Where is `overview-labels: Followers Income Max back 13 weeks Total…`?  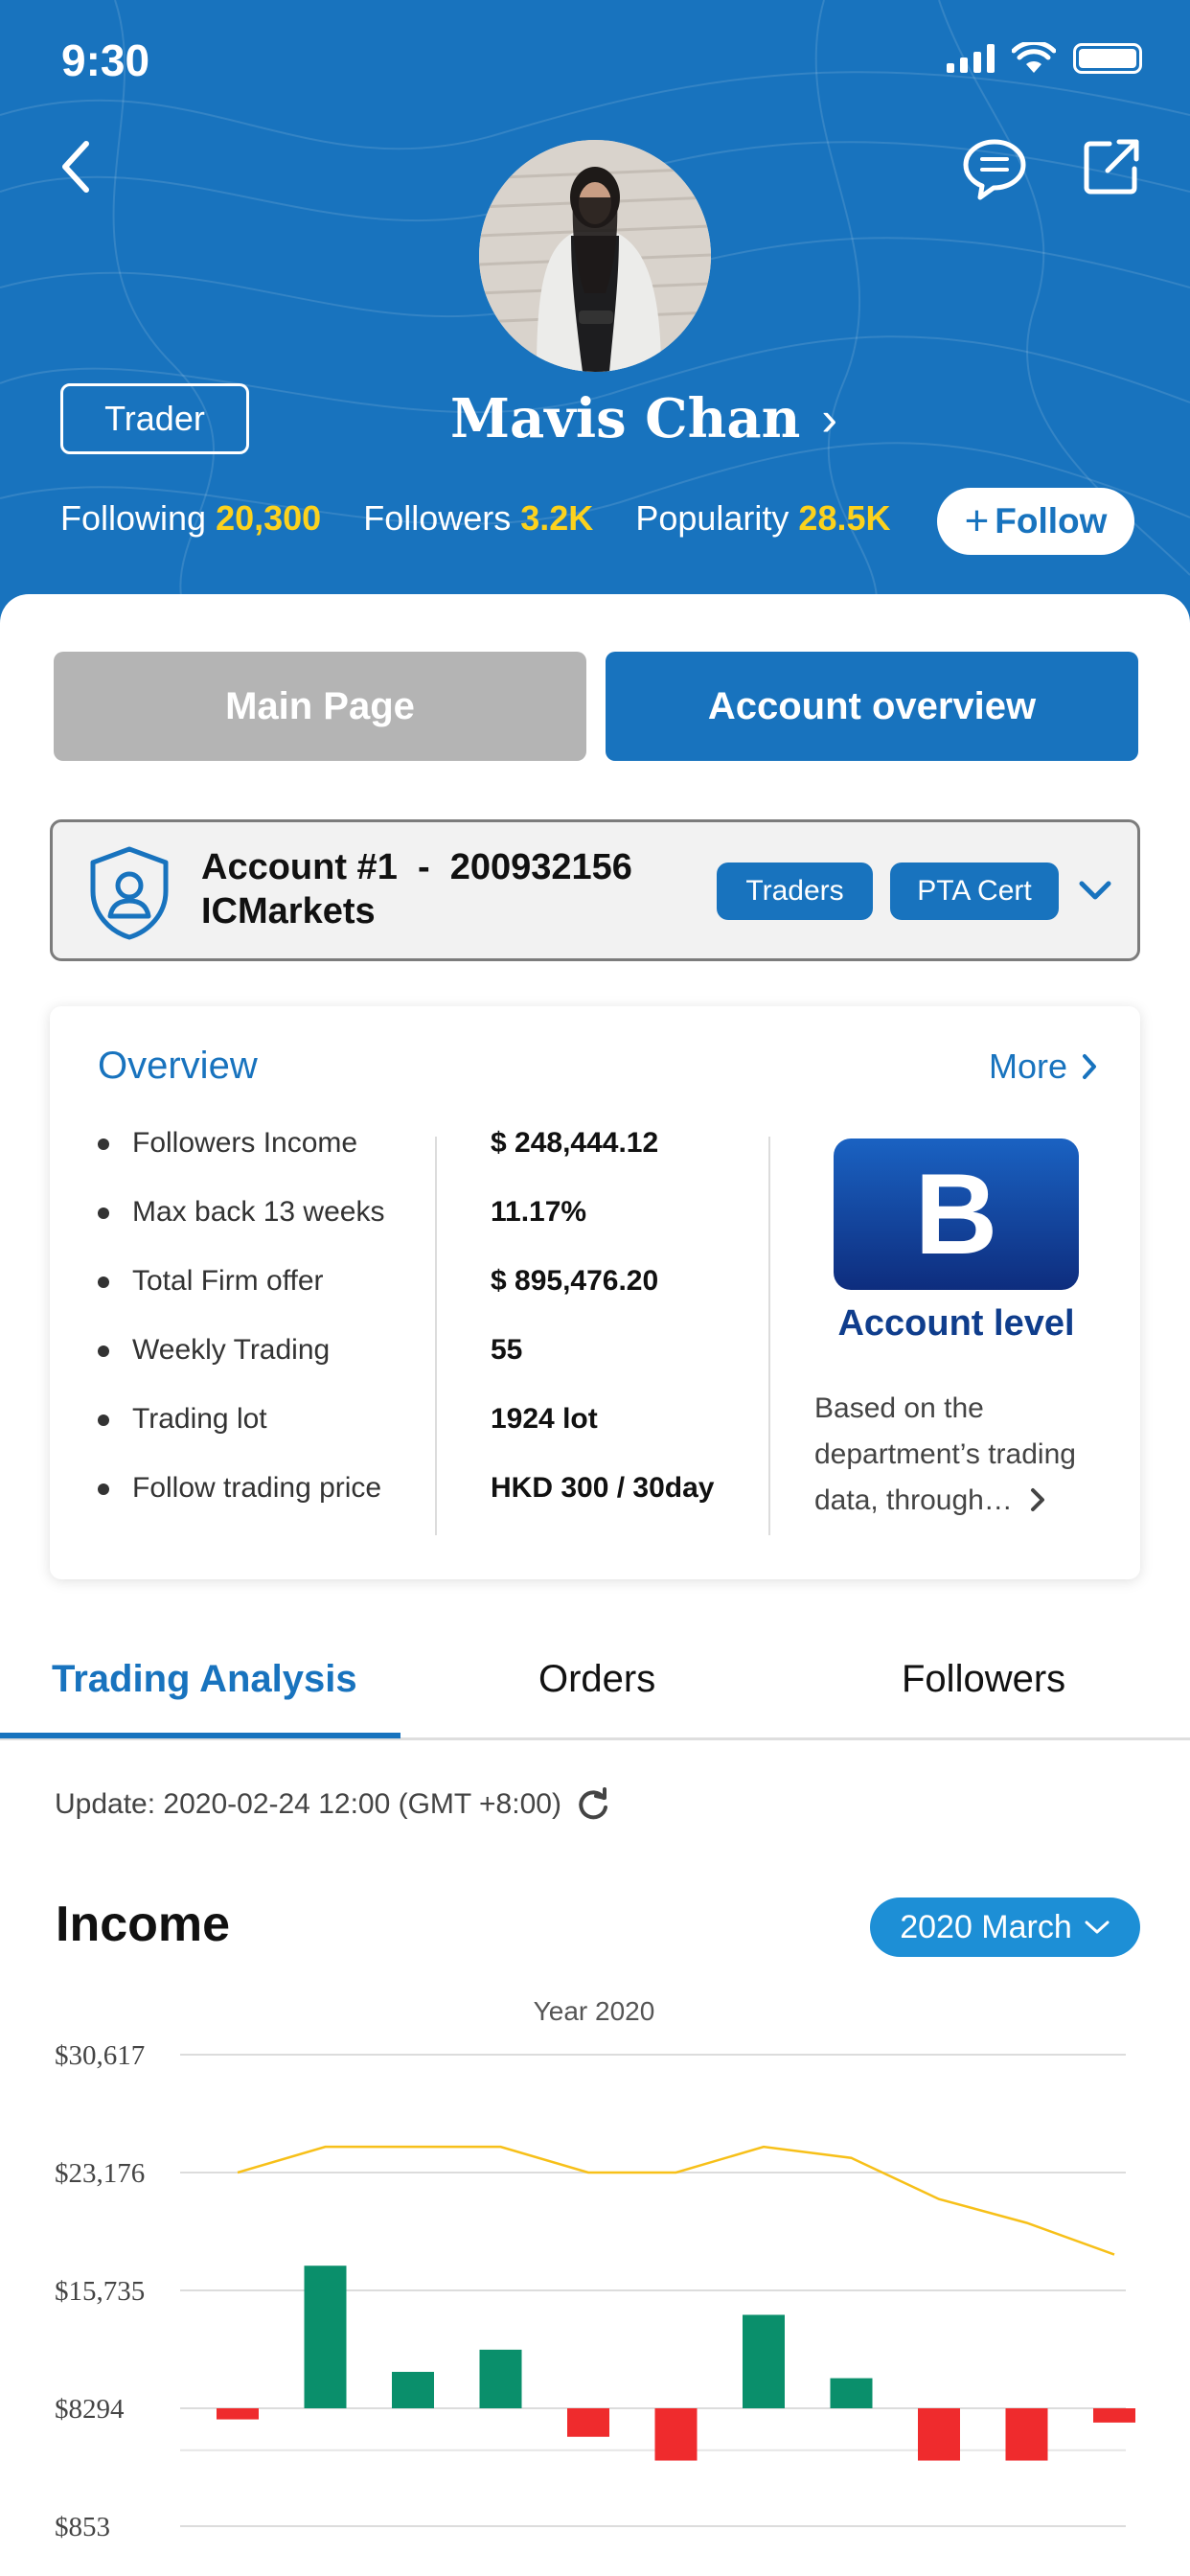 overview-labels: Followers Income Max back 13 weeks Total… is located at coordinates (241, 1334).